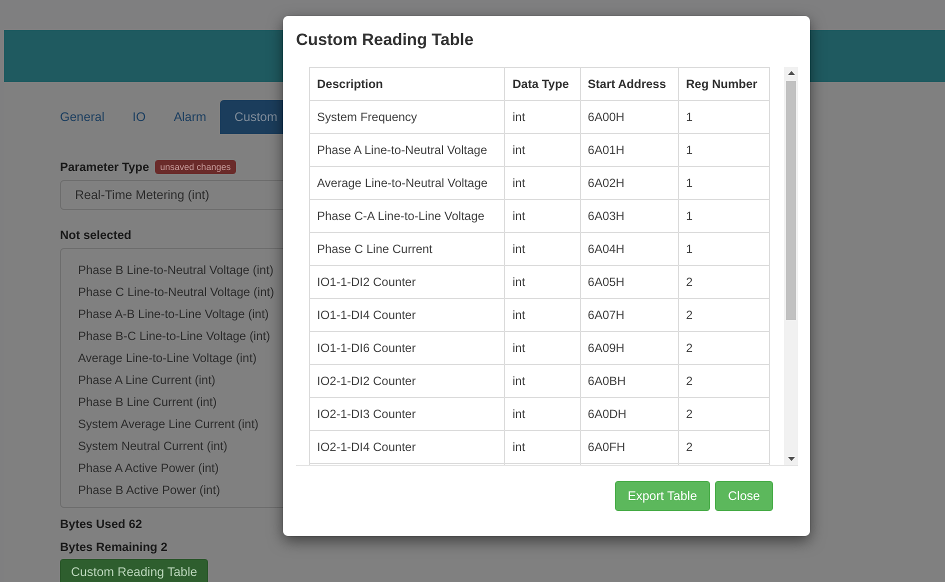 The height and width of the screenshot is (582, 945). What do you see at coordinates (407, 282) in the screenshot?
I see `table-cell: IO1-1-DI2 Counter` at bounding box center [407, 282].